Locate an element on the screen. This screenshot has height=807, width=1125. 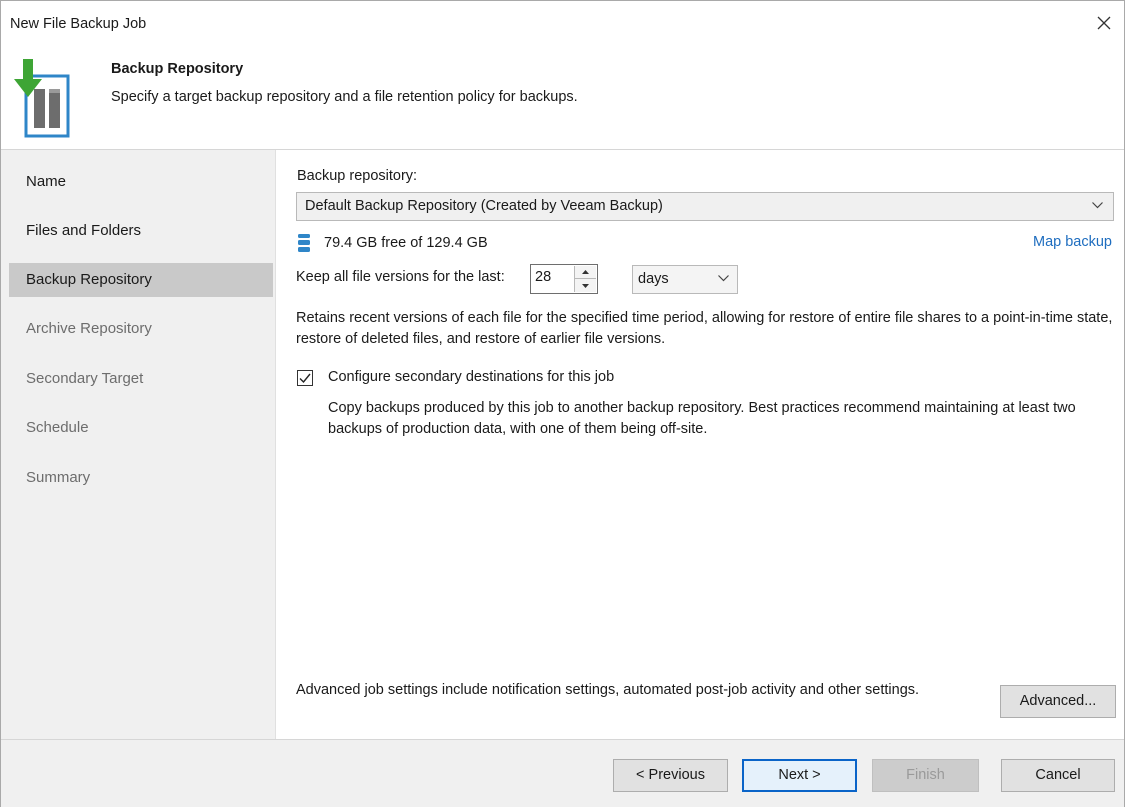
step-summary: Summary is located at coordinates (141, 478).